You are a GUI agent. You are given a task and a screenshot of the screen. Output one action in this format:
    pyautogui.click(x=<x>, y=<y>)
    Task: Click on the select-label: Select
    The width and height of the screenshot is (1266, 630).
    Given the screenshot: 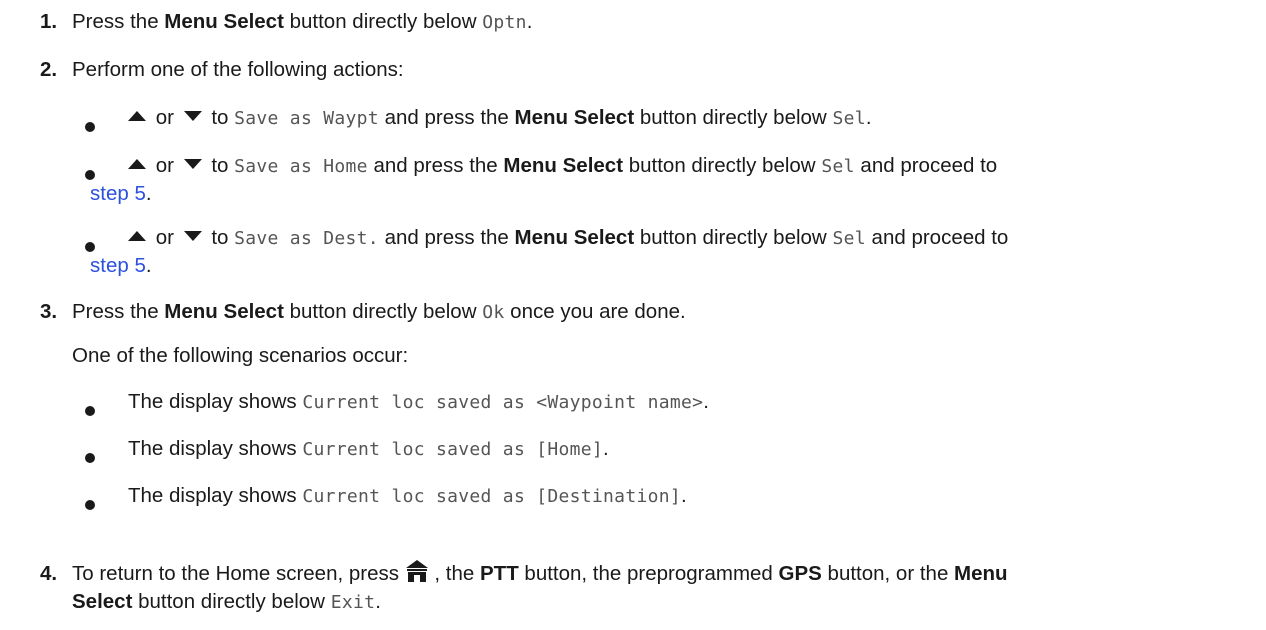 What is the action you would take?
    pyautogui.click(x=102, y=601)
    